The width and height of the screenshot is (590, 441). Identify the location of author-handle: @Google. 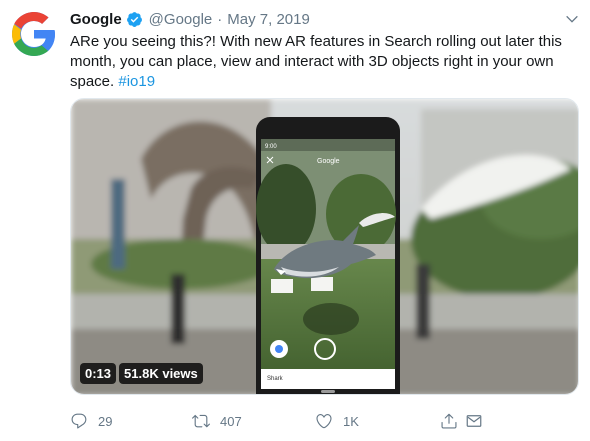
(181, 19).